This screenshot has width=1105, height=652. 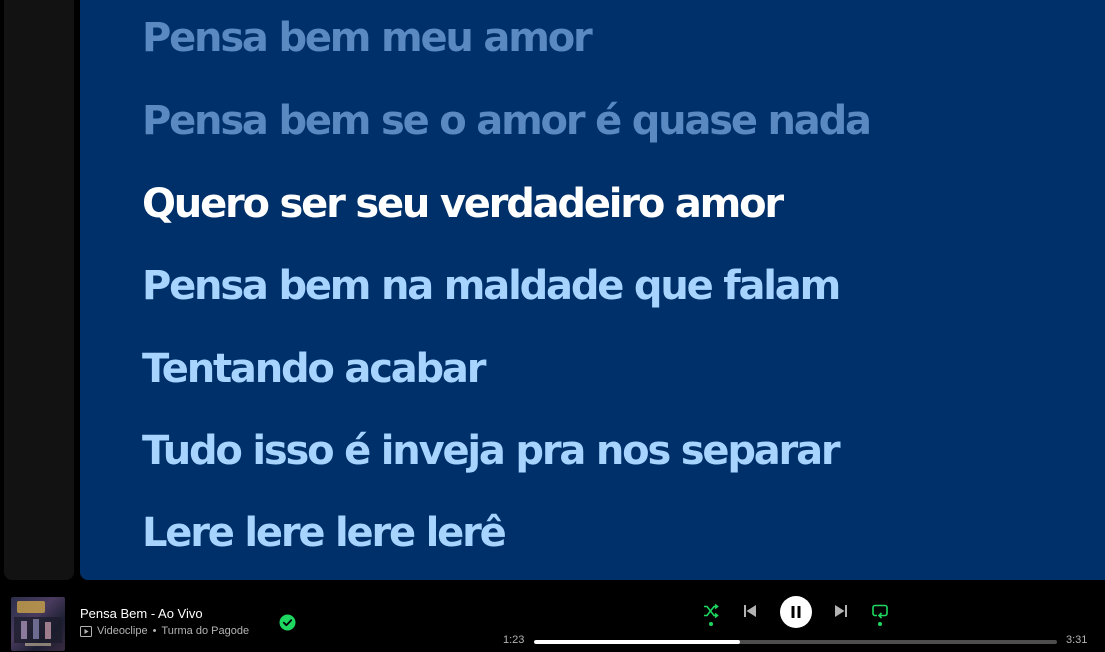 I want to click on skip-back-icon, so click(x=750, y=611).